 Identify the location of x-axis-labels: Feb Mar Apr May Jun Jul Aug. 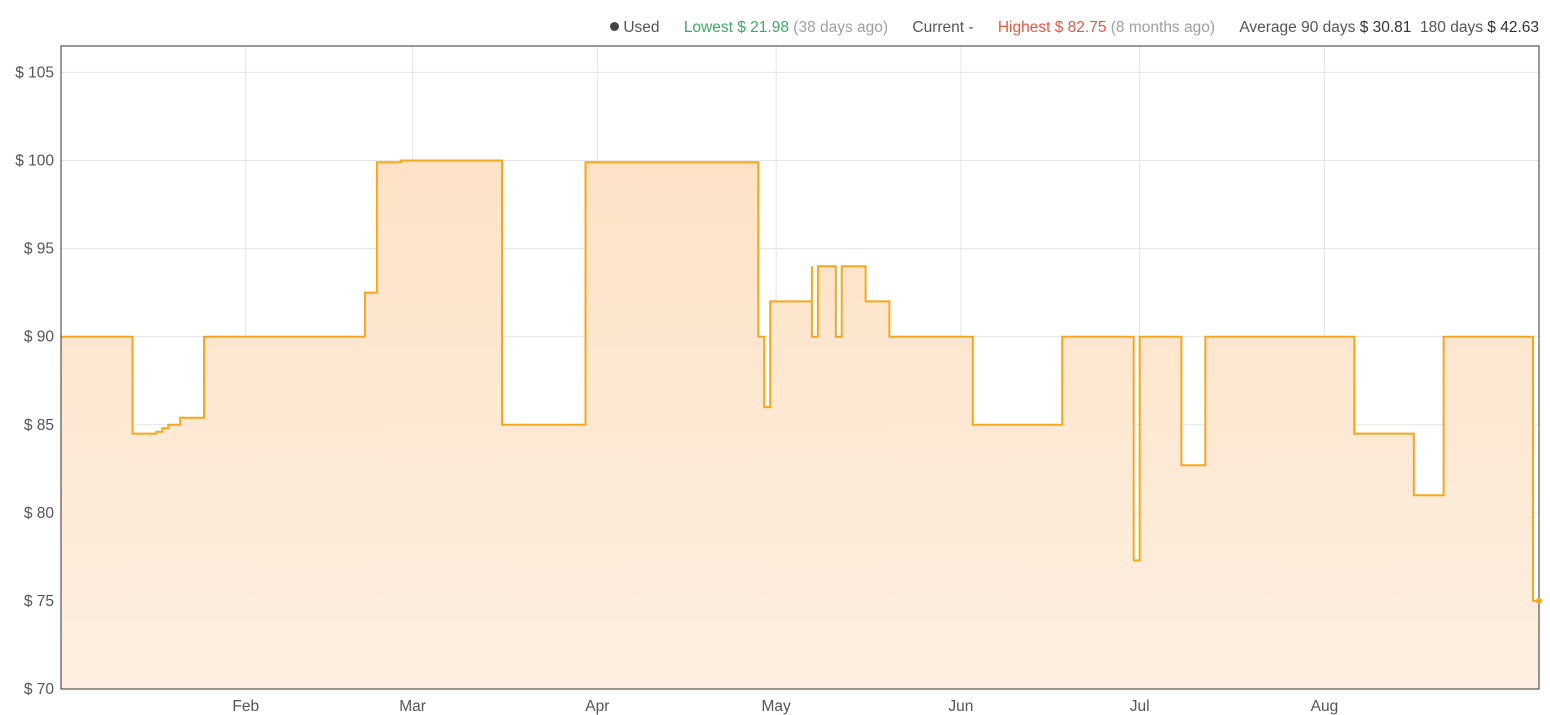
(785, 706).